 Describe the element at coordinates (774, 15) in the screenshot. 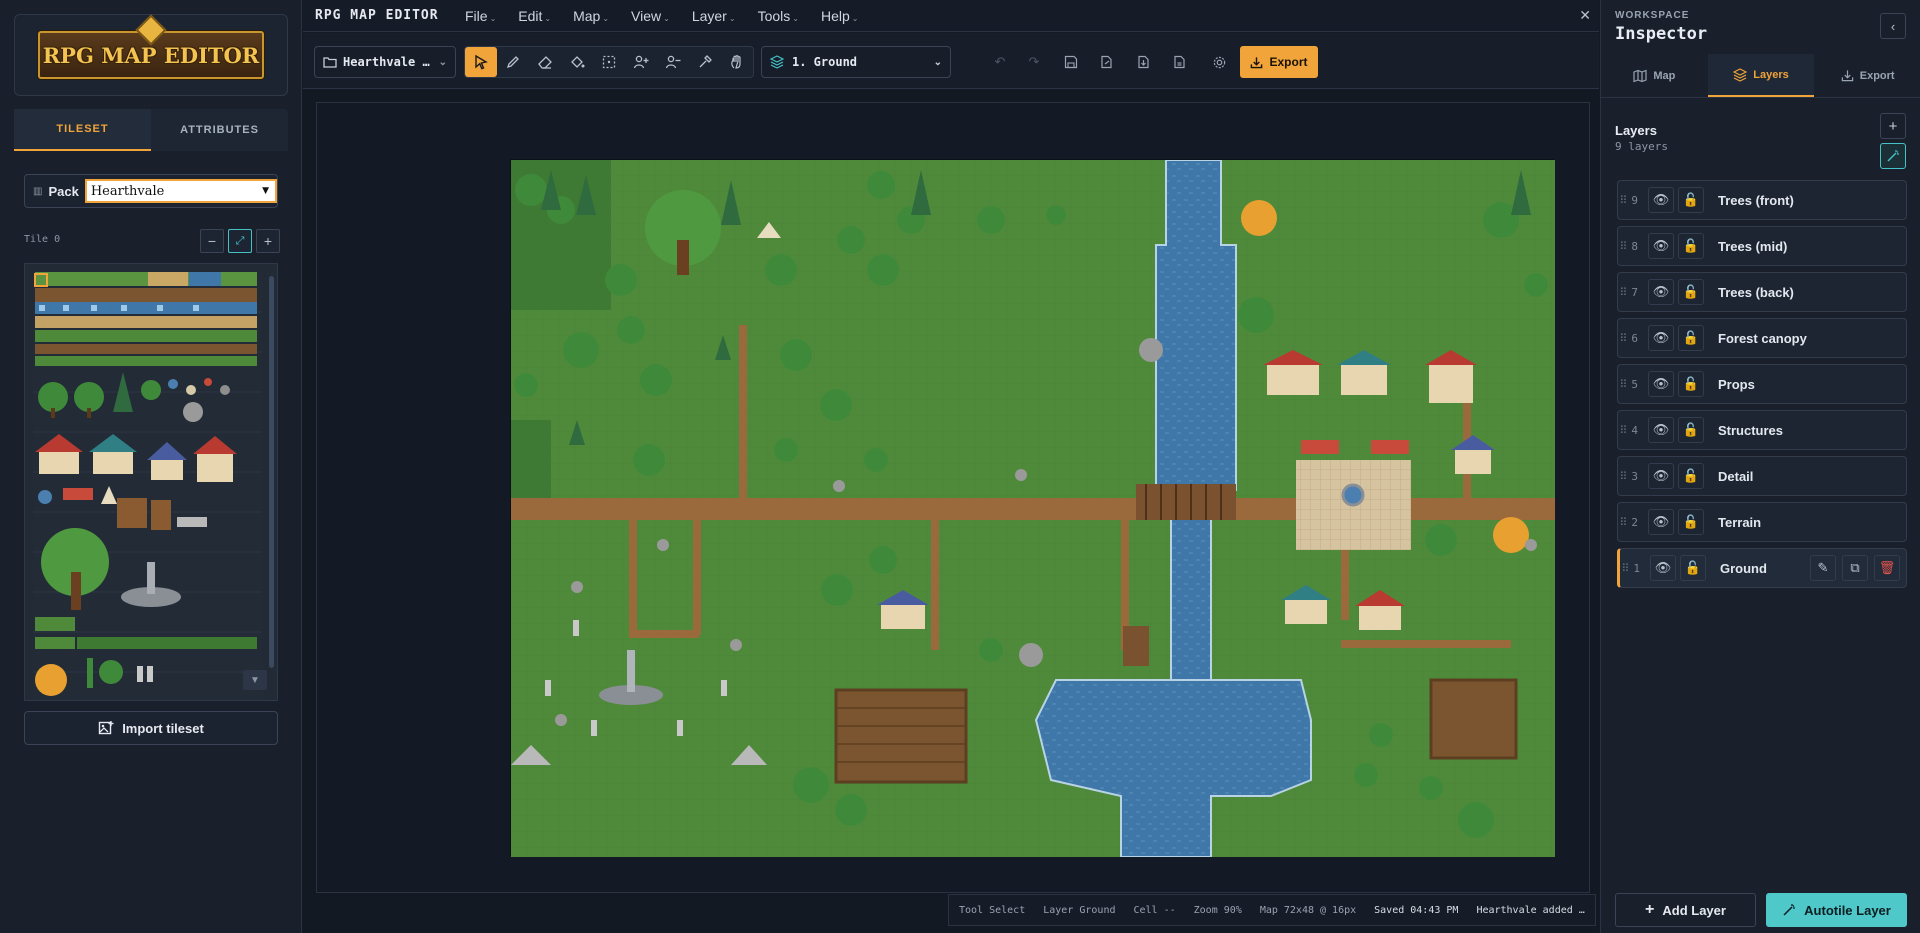

I see `menu-tools-label: Tools` at that location.